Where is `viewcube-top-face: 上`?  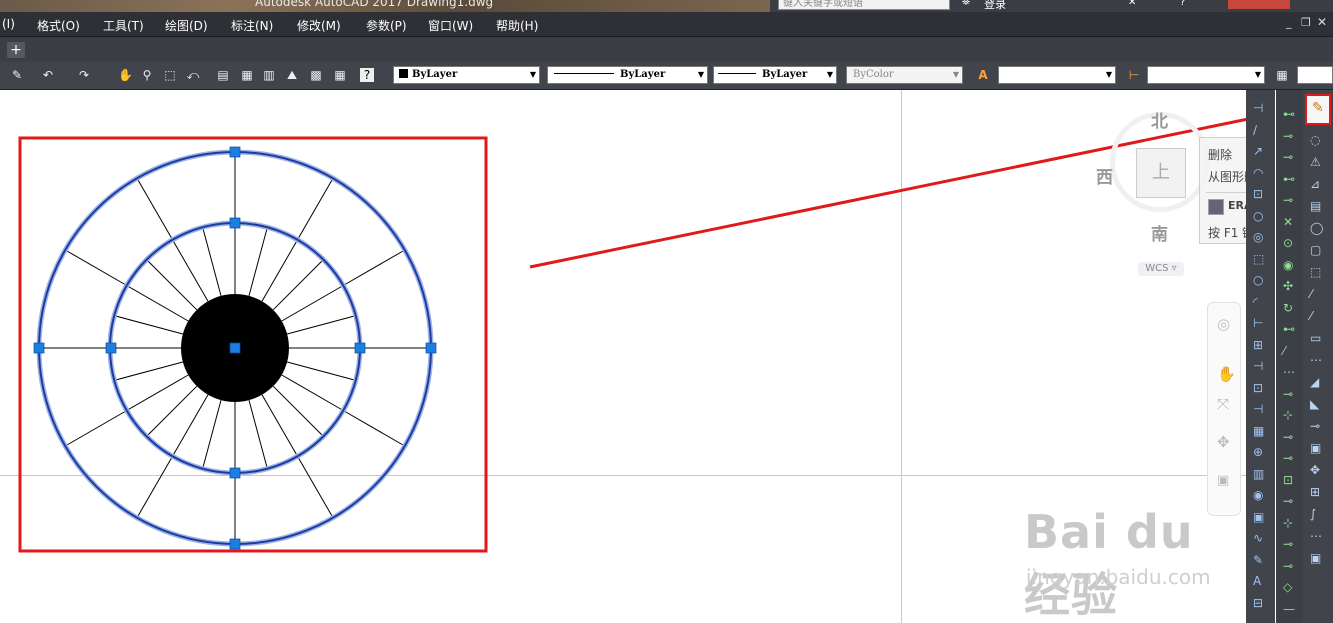 viewcube-top-face: 上 is located at coordinates (1161, 173).